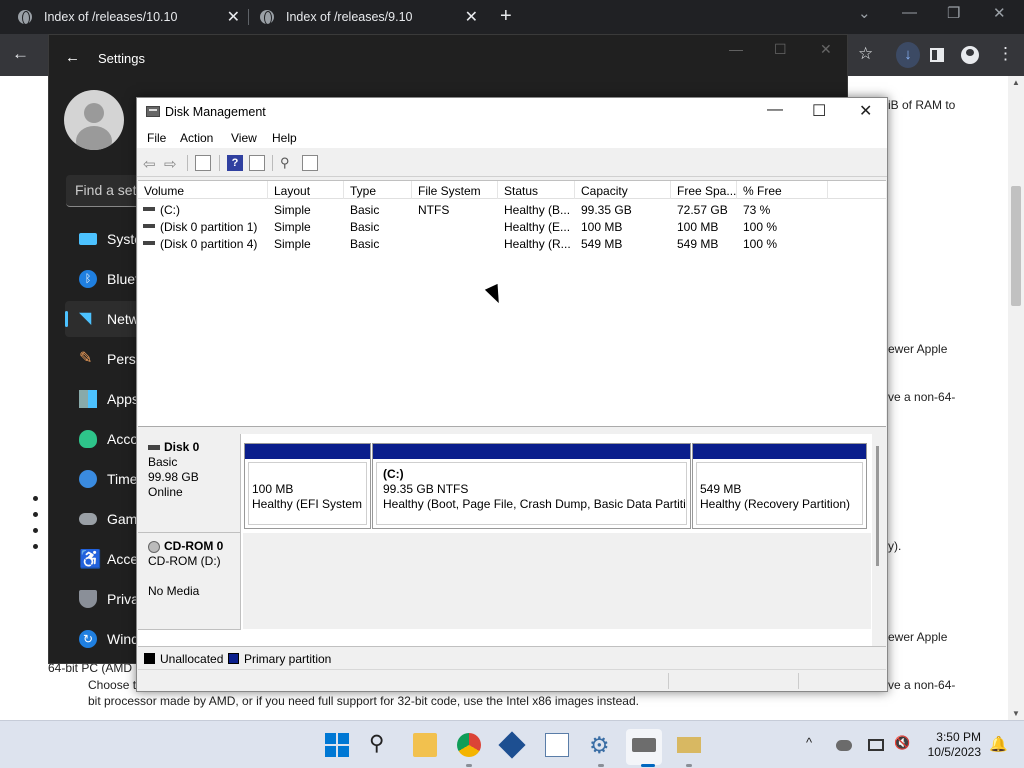 This screenshot has height=768, width=1024. I want to click on partition-recovery: 549 MB Healthy (Recovery Partition), so click(779, 486).